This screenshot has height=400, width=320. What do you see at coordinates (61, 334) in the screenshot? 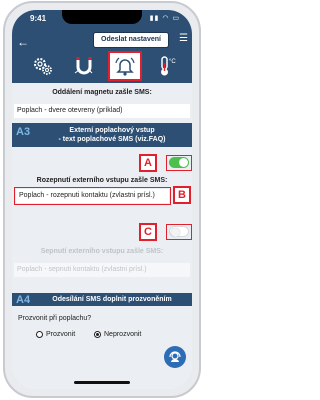
I see `radio-label: Prozvonit` at bounding box center [61, 334].